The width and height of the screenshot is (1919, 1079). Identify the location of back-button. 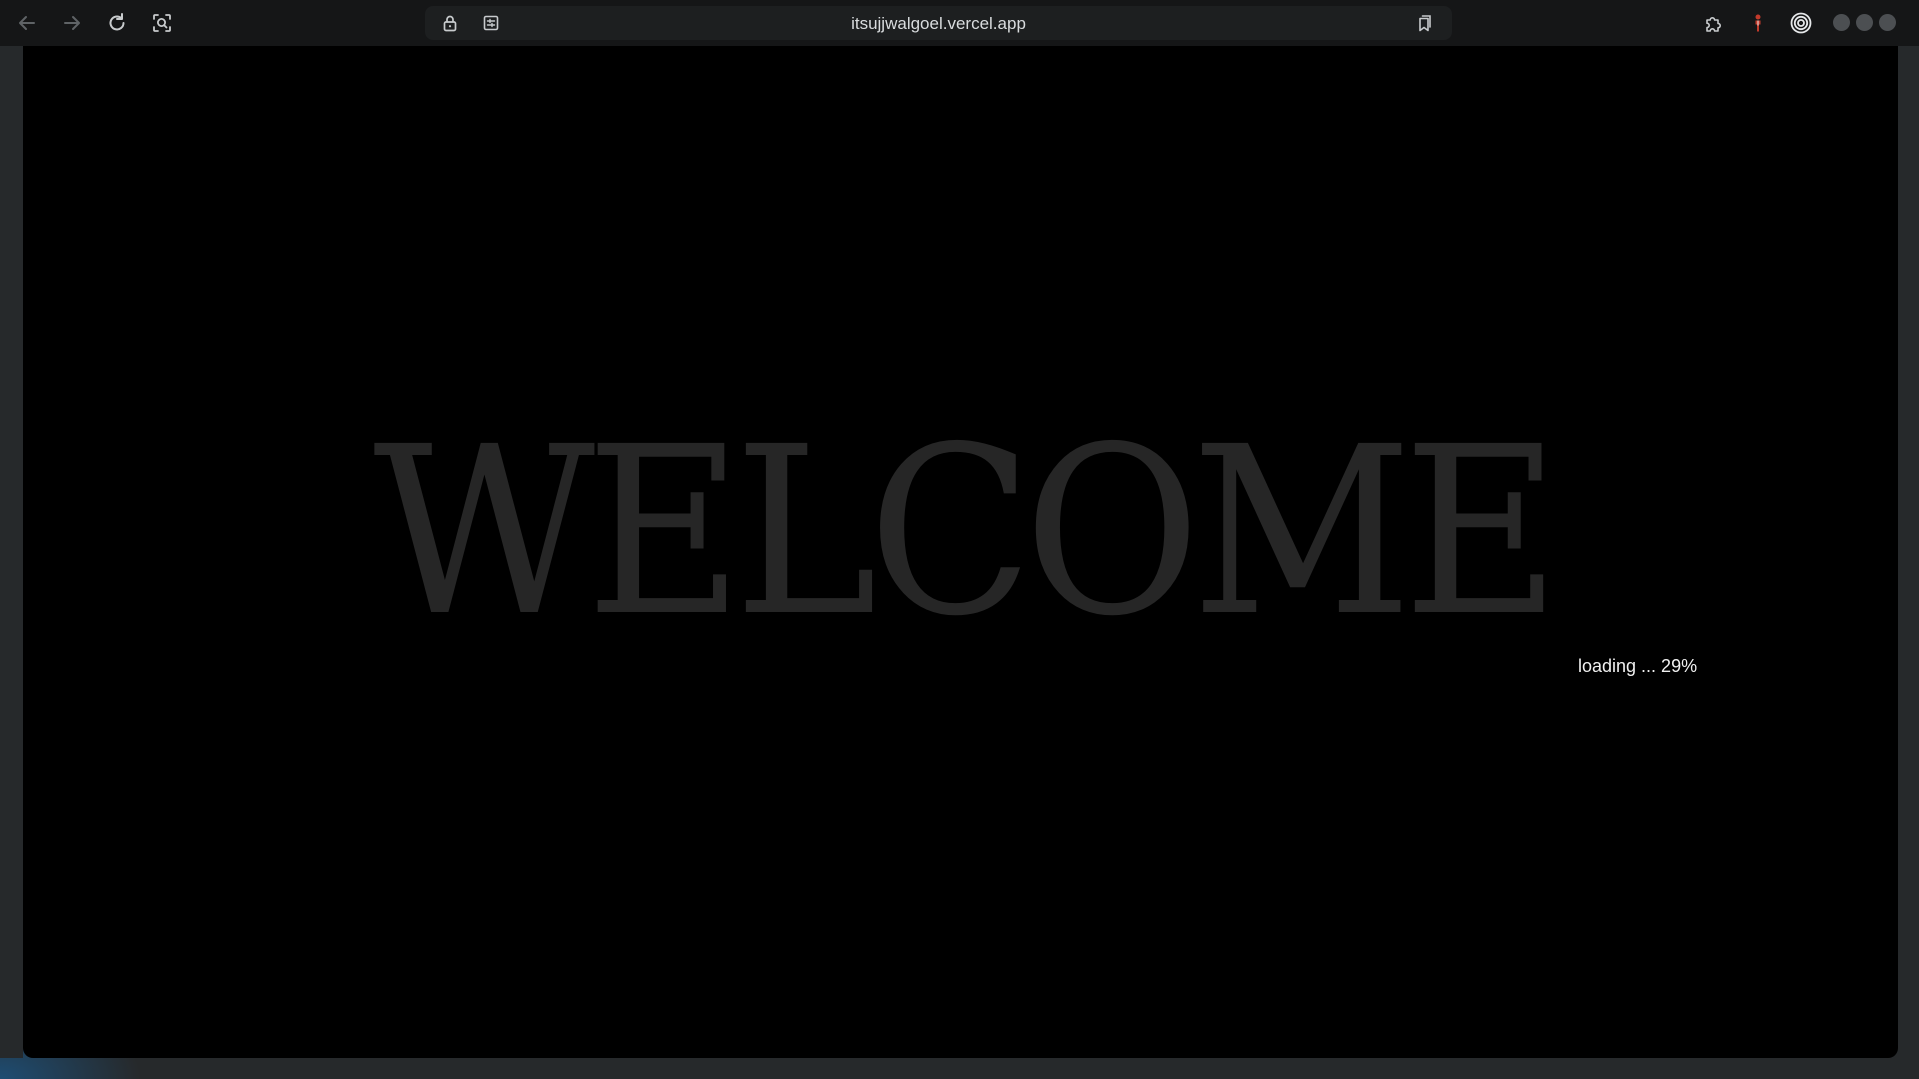
(27, 23).